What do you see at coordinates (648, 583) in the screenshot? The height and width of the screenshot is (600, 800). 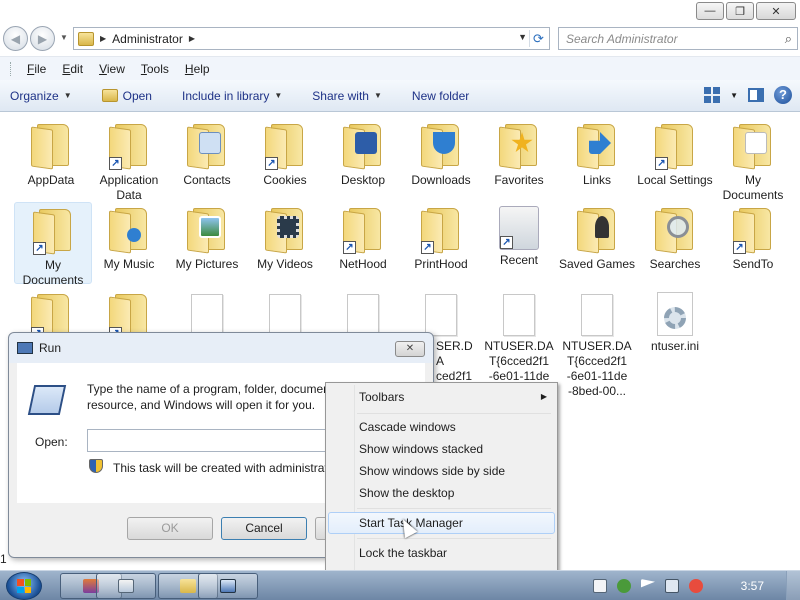 I see `action-center-flag-icon` at bounding box center [648, 583].